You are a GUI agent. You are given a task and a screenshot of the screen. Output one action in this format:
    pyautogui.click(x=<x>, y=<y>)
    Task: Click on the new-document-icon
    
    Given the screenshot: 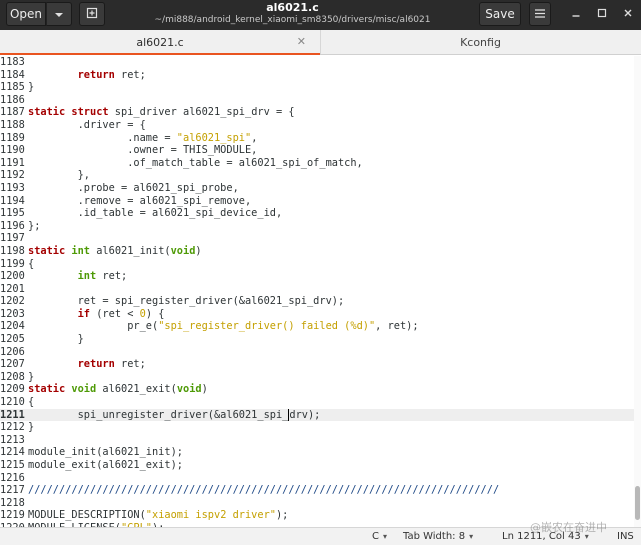 What is the action you would take?
    pyautogui.click(x=92, y=14)
    